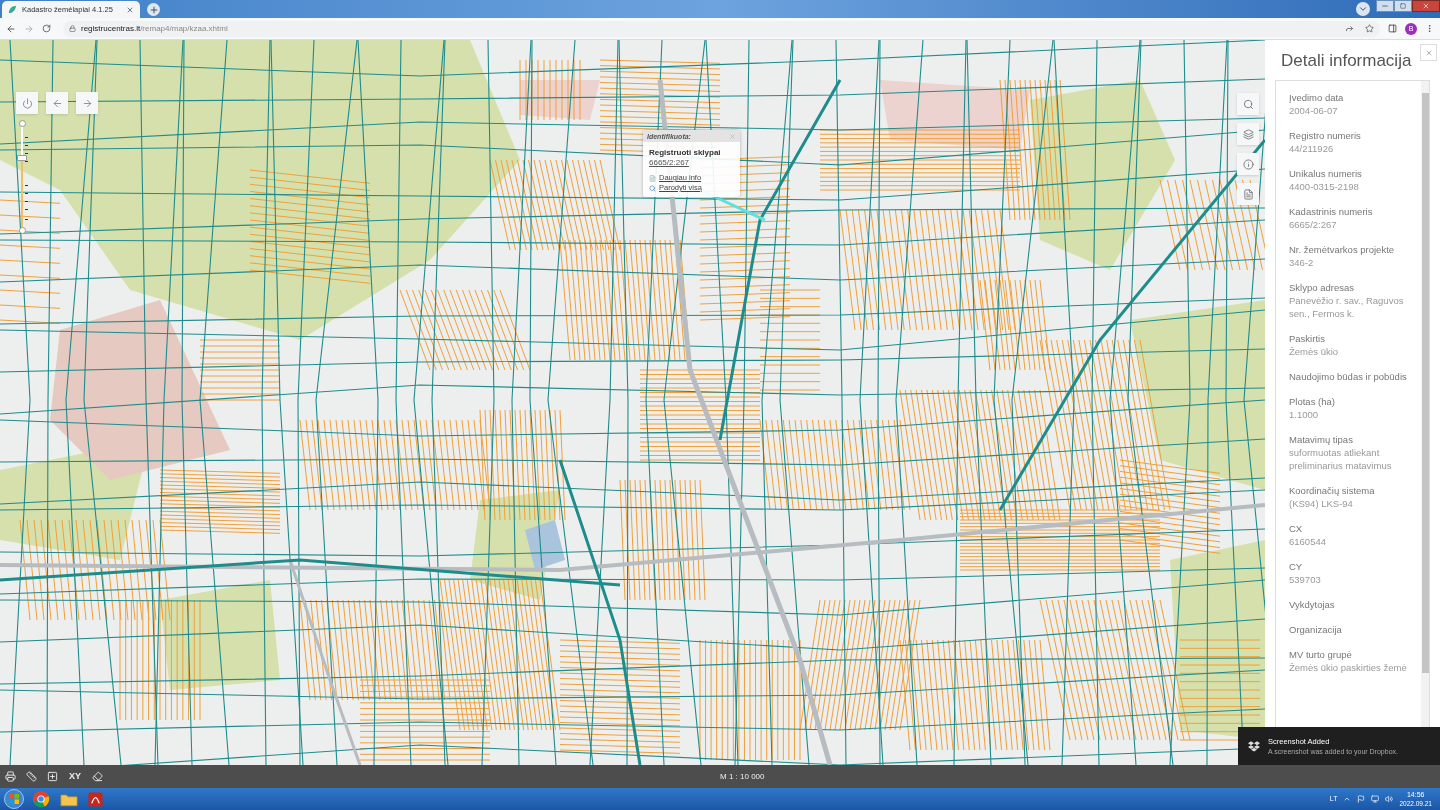 The height and width of the screenshot is (810, 1440). Describe the element at coordinates (1361, 799) in the screenshot. I see `flag-icon` at that location.